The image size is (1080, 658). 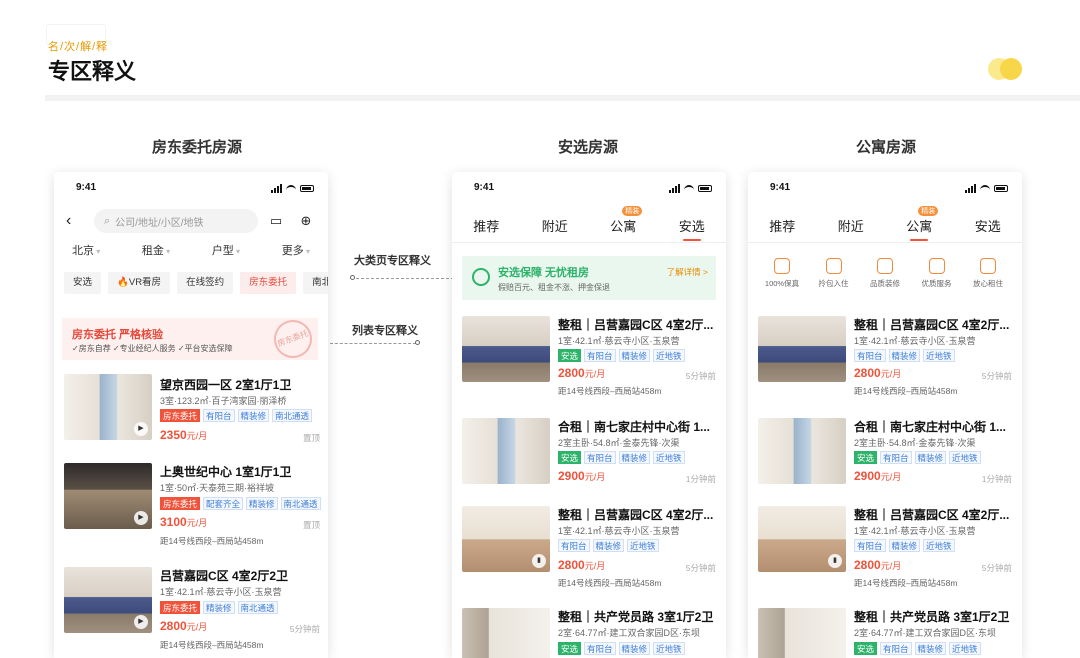 I want to click on status-icons, so click(x=292, y=188).